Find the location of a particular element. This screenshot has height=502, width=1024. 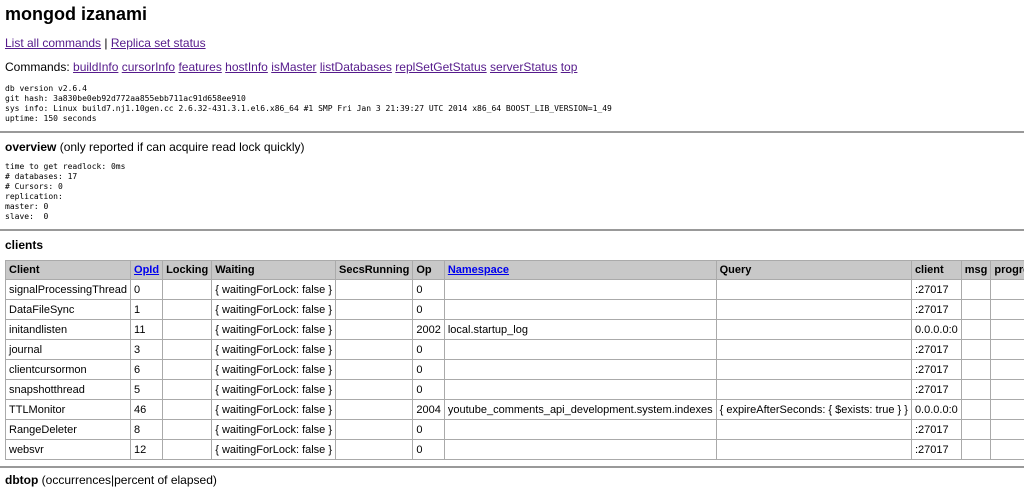

command-link-top: top is located at coordinates (569, 67).